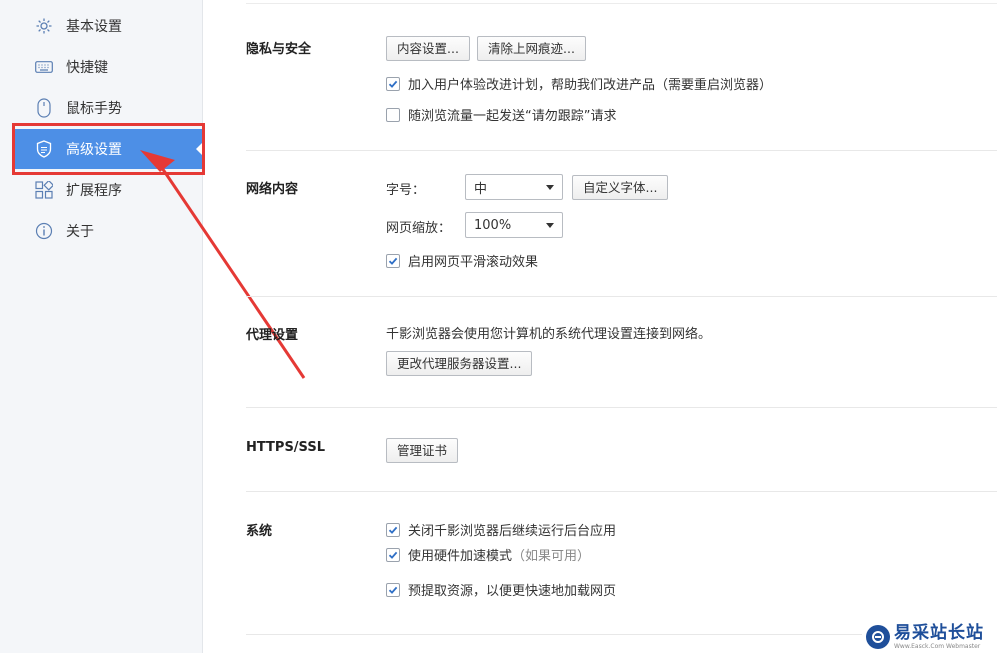  What do you see at coordinates (493, 225) in the screenshot?
I see `zoom-value: 100%` at bounding box center [493, 225].